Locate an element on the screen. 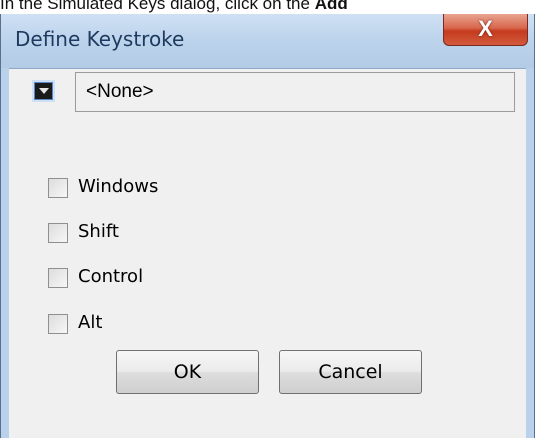 This screenshot has height=438, width=535. alt-label: Alt is located at coordinates (90, 322).